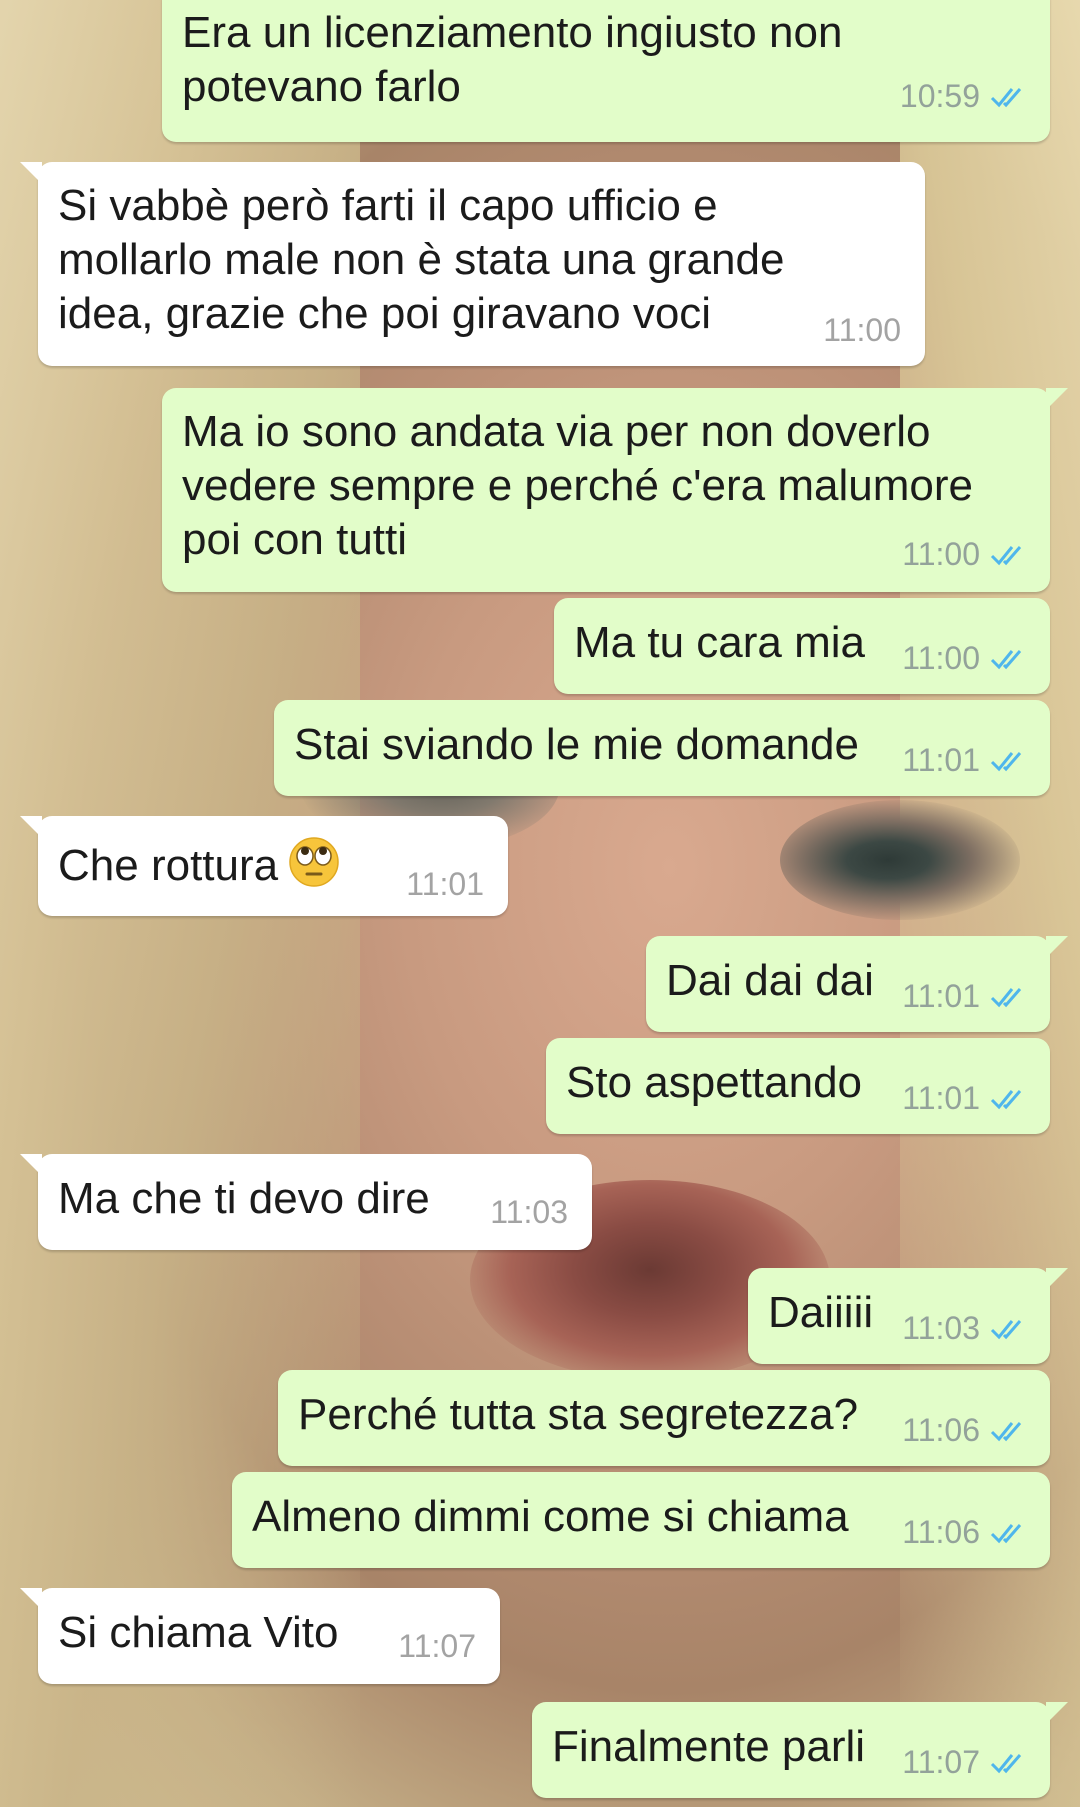  I want to click on incoming-message: Ma che ti devo dire 11:03, so click(306, 1202).